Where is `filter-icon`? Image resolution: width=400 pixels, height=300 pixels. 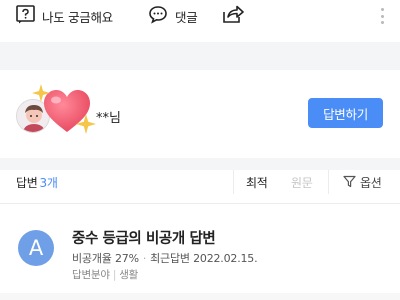 filter-icon is located at coordinates (349, 182).